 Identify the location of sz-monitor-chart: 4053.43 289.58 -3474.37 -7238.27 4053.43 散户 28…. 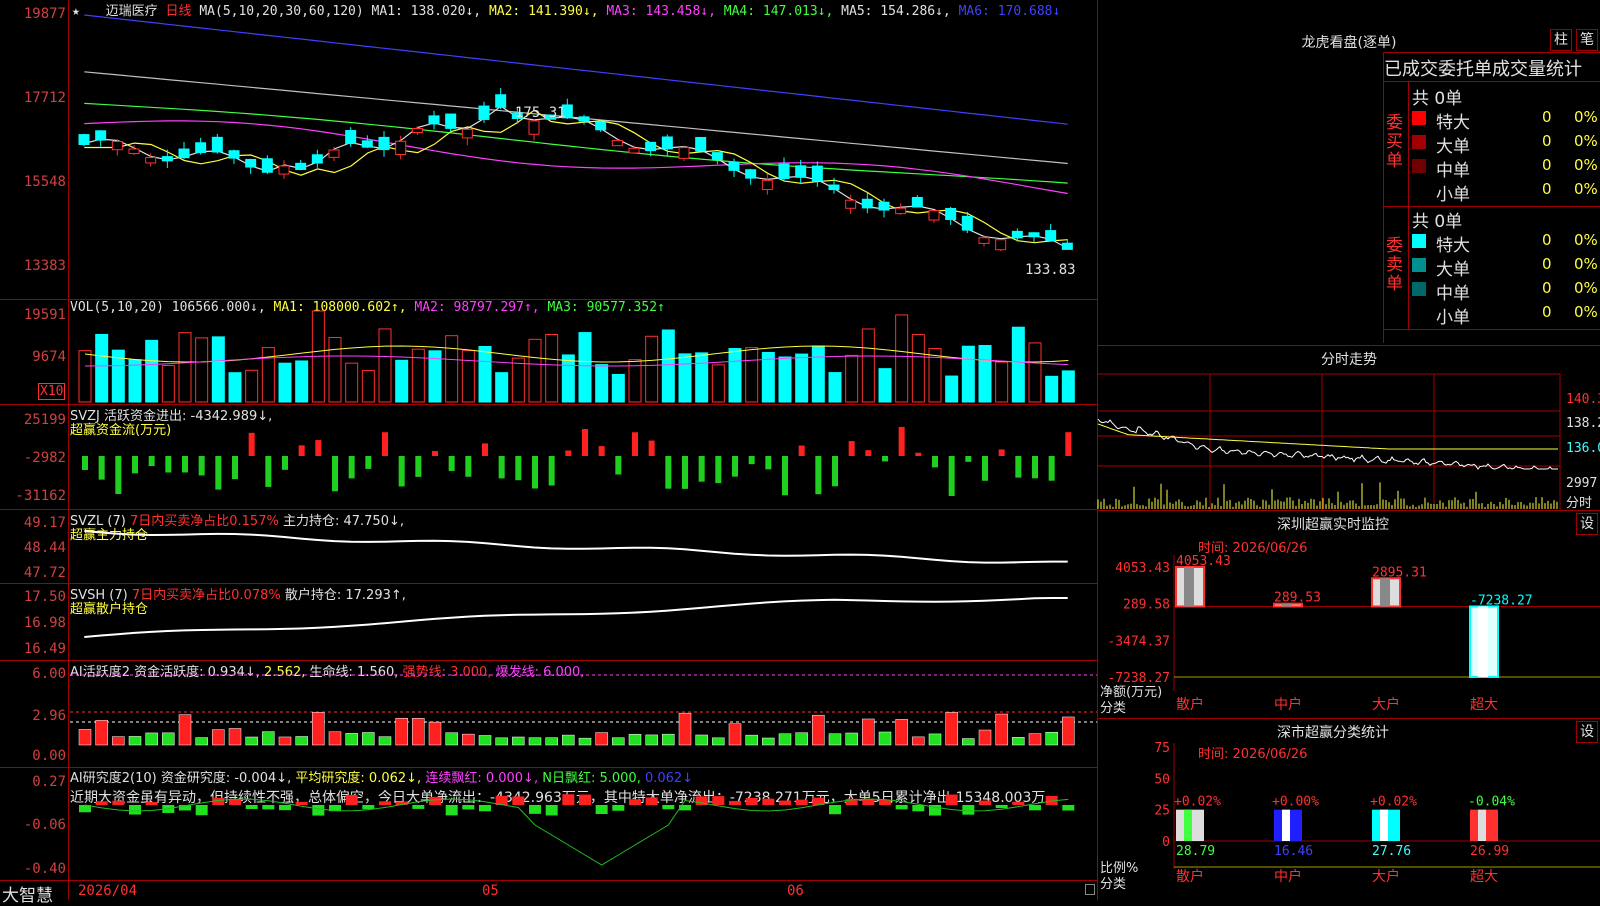
(1349, 615).